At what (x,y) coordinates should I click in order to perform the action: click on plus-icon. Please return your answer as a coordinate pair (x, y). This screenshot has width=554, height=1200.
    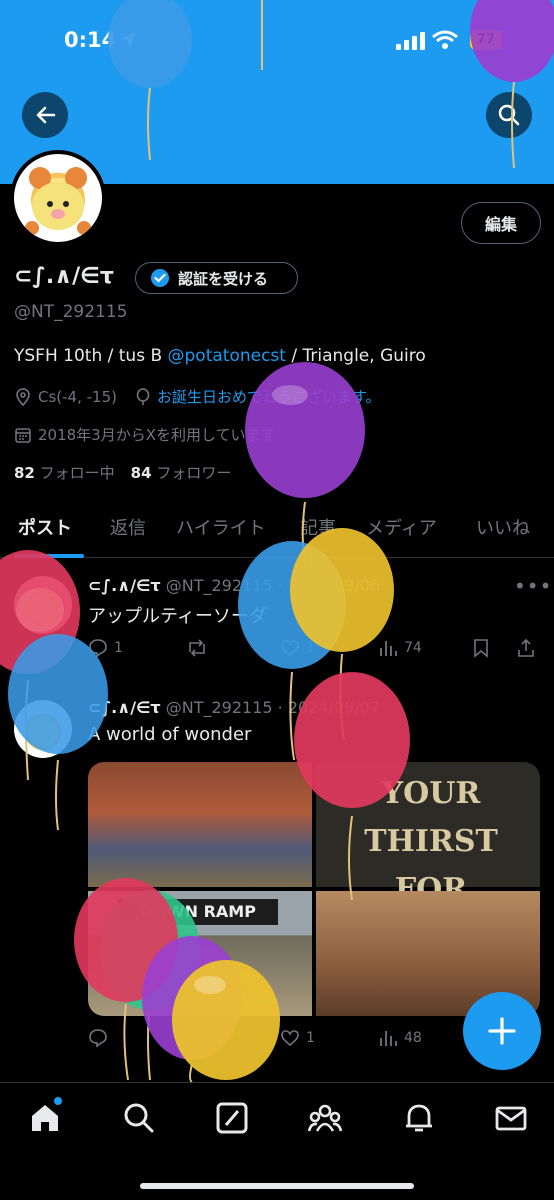
    Looking at the image, I should click on (502, 1031).